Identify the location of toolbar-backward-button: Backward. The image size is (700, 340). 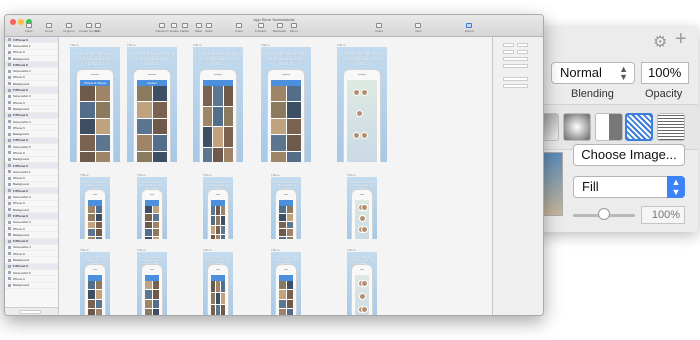
(279, 28).